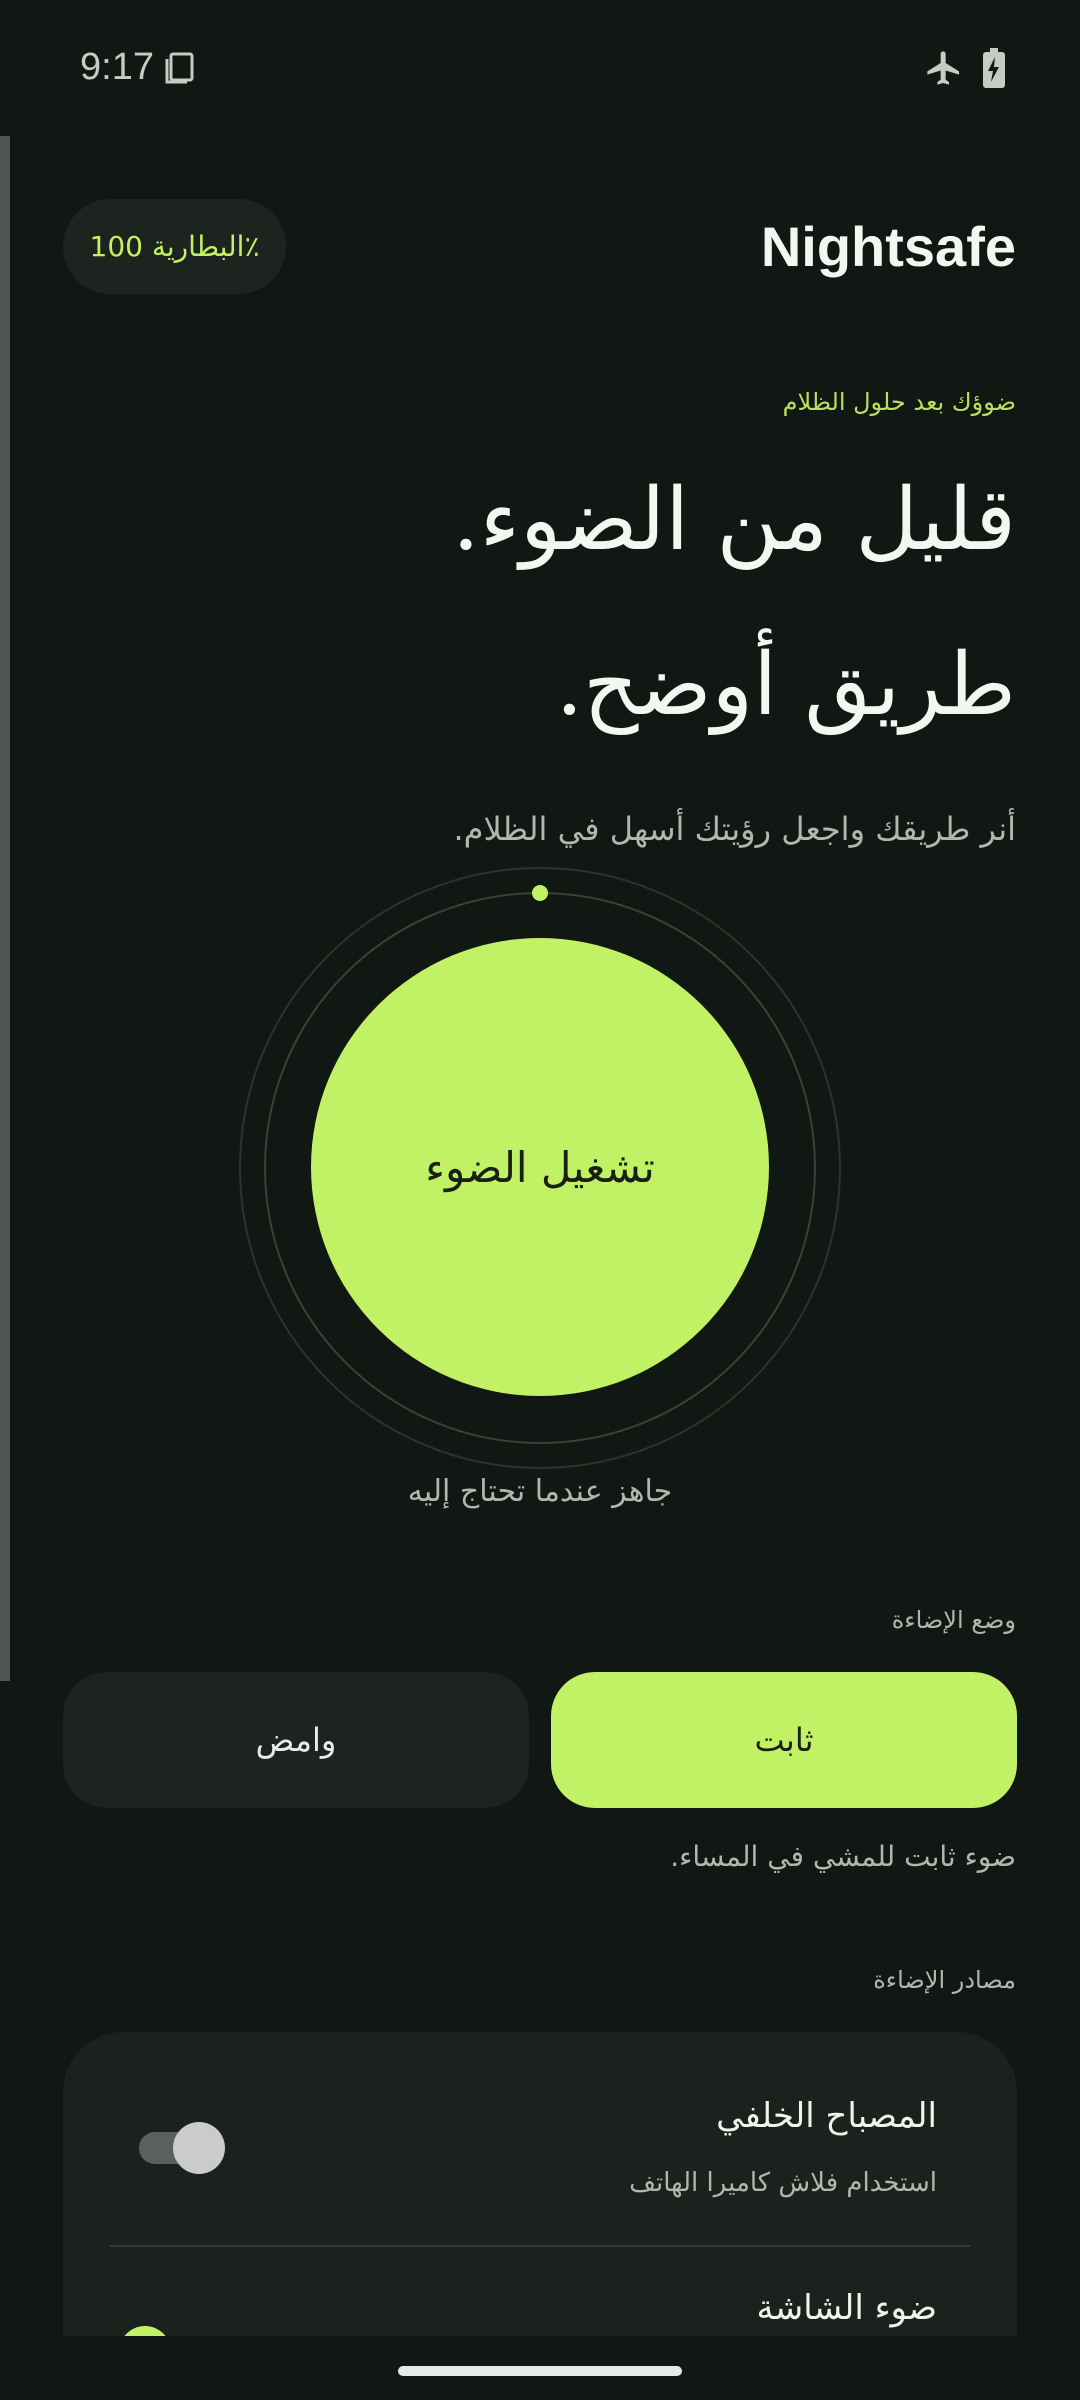 This screenshot has width=1080, height=2400. What do you see at coordinates (843, 1856) in the screenshot?
I see `mode-description: ضوء ثابت للمشي في المساء.` at bounding box center [843, 1856].